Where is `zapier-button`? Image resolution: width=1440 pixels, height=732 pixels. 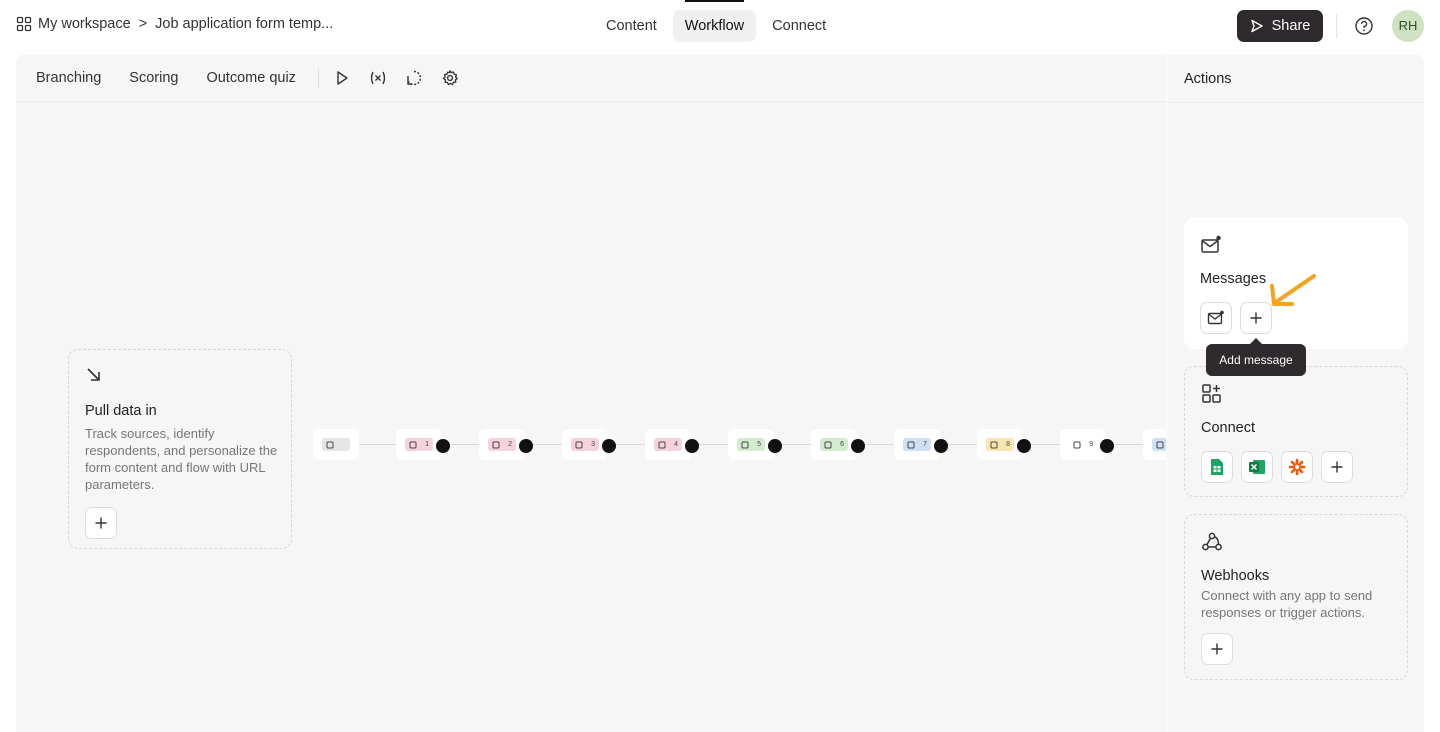 zapier-button is located at coordinates (1297, 467).